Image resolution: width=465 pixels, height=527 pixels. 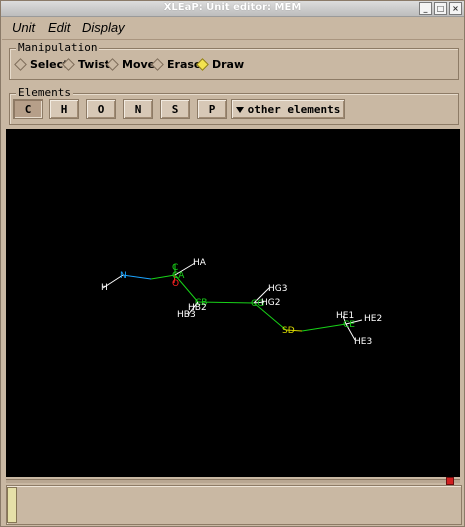 What do you see at coordinates (212, 109) in the screenshot?
I see `element-p-button: P` at bounding box center [212, 109].